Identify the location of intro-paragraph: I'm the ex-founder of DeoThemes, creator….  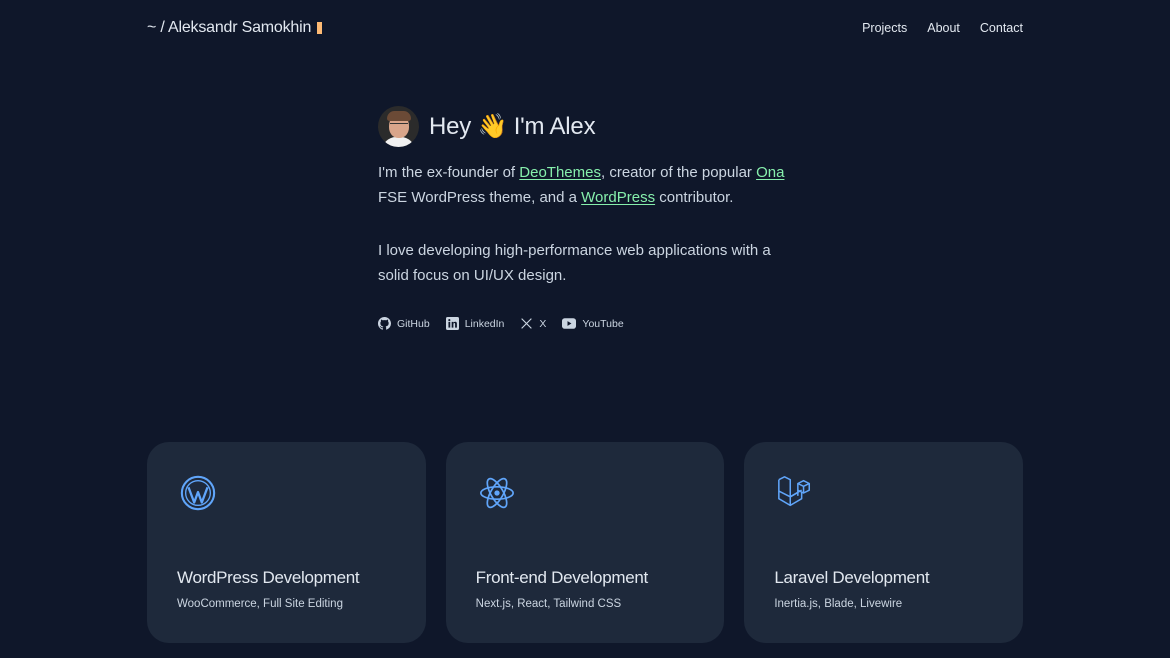
(588, 185).